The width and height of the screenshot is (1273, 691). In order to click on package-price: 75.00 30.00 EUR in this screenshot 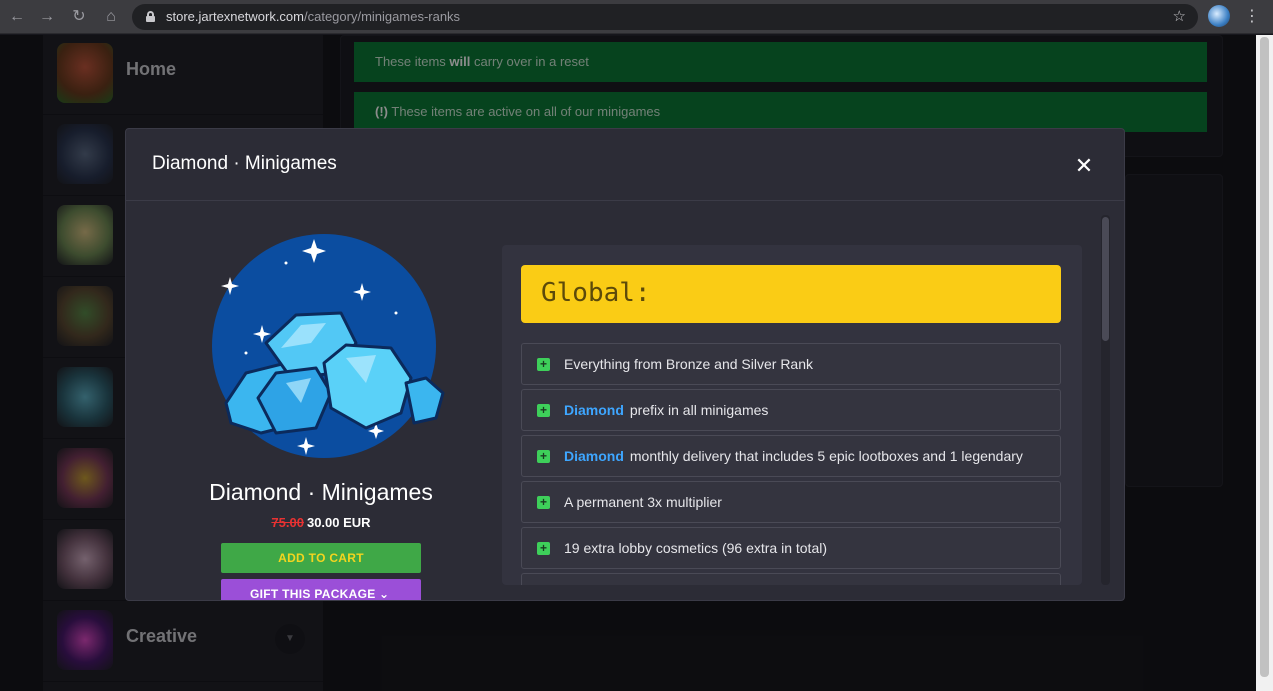, I will do `click(321, 522)`.